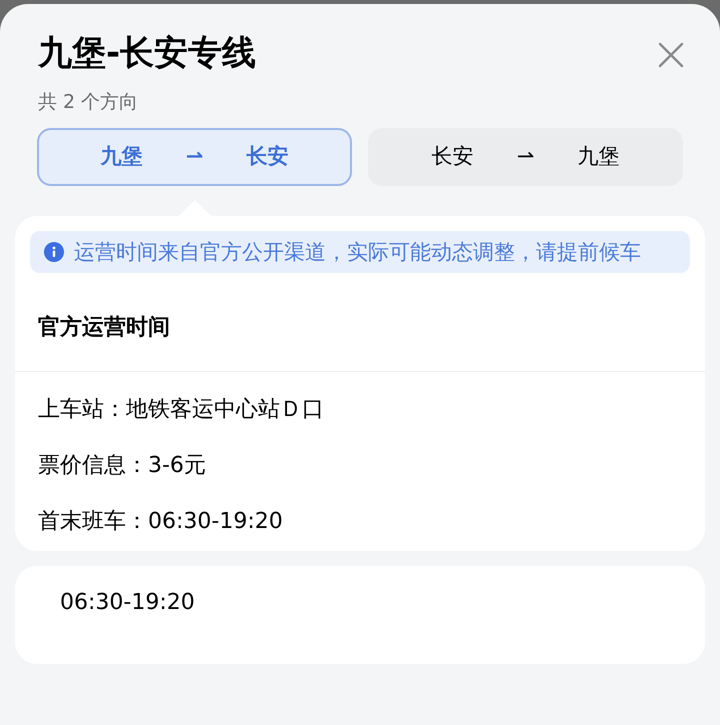 The height and width of the screenshot is (725, 720). Describe the element at coordinates (104, 328) in the screenshot. I see `section-title: 官方运营时间` at that location.